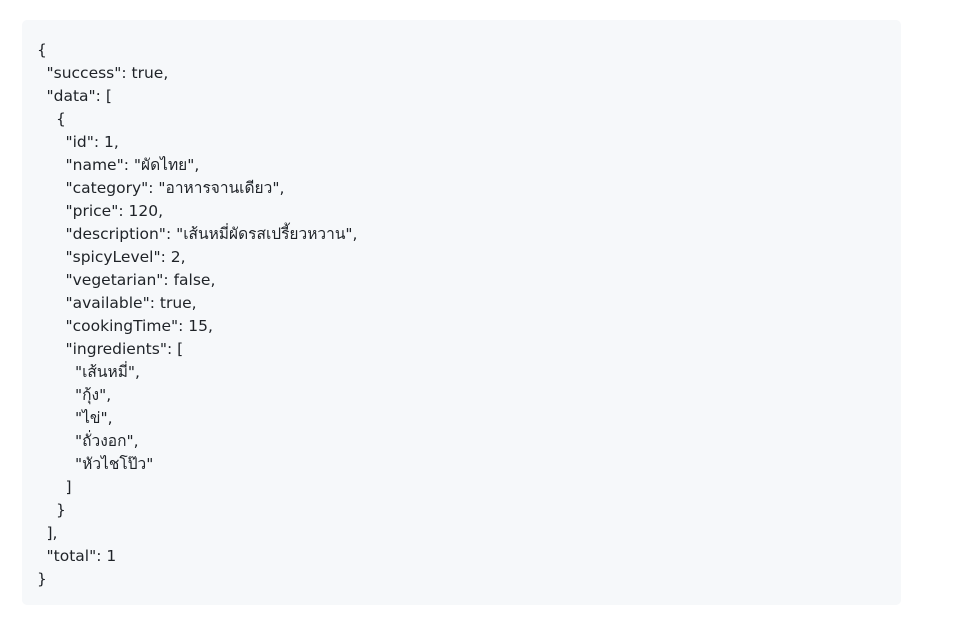  I want to click on json-line: "vegetarian": false,, so click(140, 280).